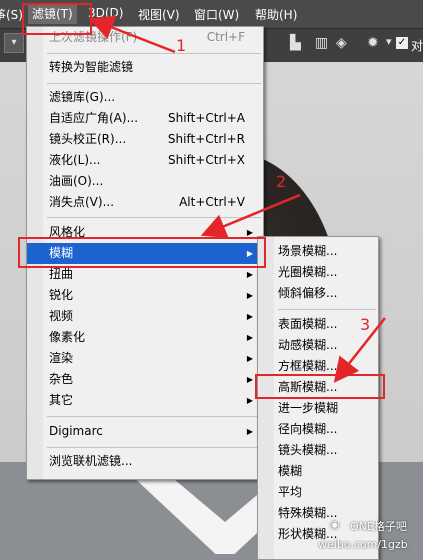 Image resolution: width=423 pixels, height=560 pixels. Describe the element at coordinates (281, 181) in the screenshot. I see `annotation-step-2: 2` at that location.